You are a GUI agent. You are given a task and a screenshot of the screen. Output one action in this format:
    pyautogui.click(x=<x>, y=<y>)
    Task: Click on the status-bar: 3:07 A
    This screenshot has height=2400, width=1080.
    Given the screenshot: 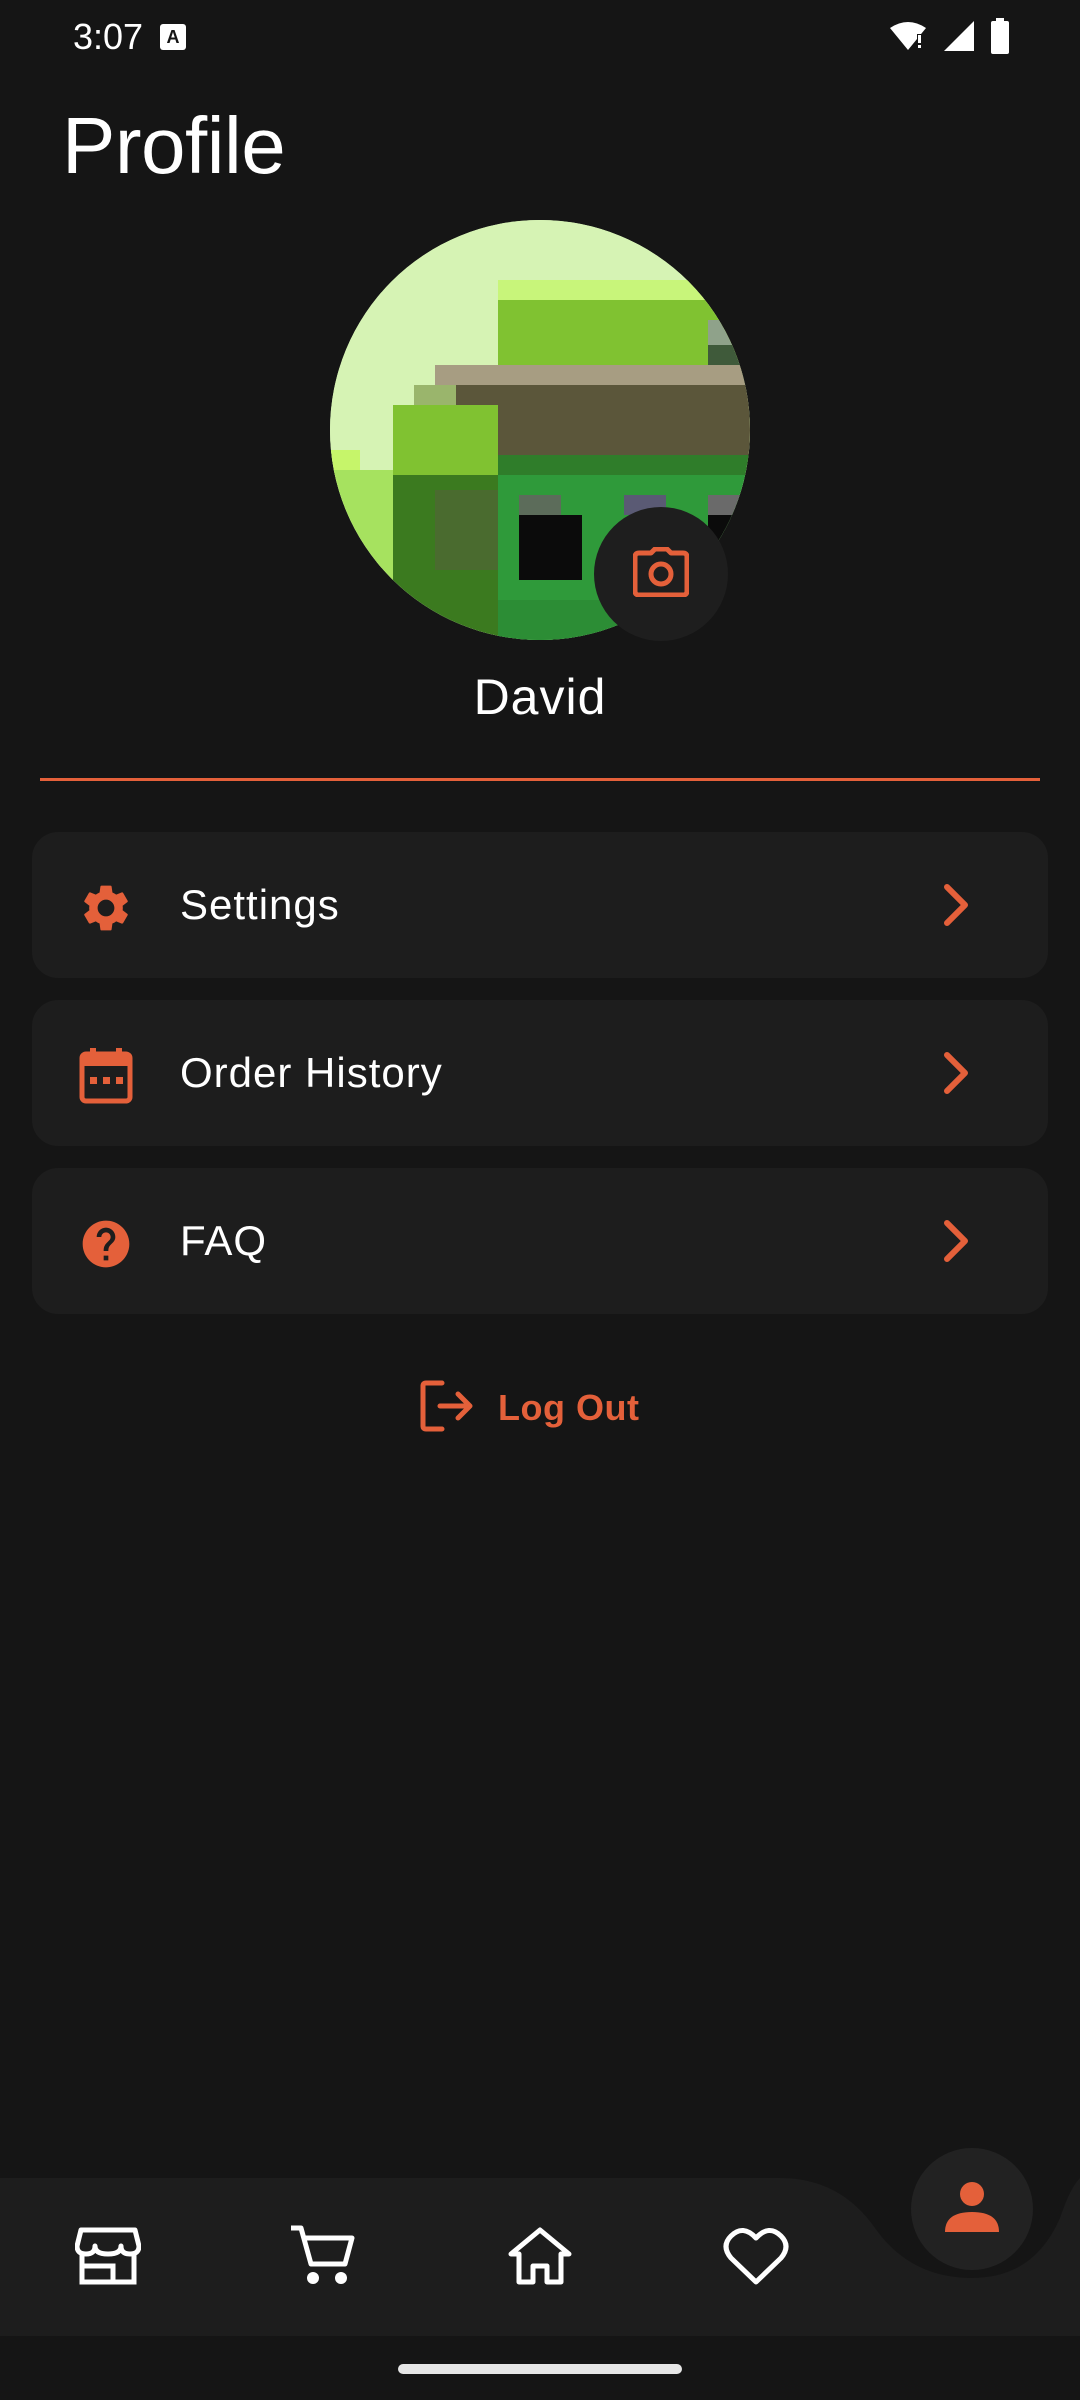 What is the action you would take?
    pyautogui.click(x=540, y=36)
    